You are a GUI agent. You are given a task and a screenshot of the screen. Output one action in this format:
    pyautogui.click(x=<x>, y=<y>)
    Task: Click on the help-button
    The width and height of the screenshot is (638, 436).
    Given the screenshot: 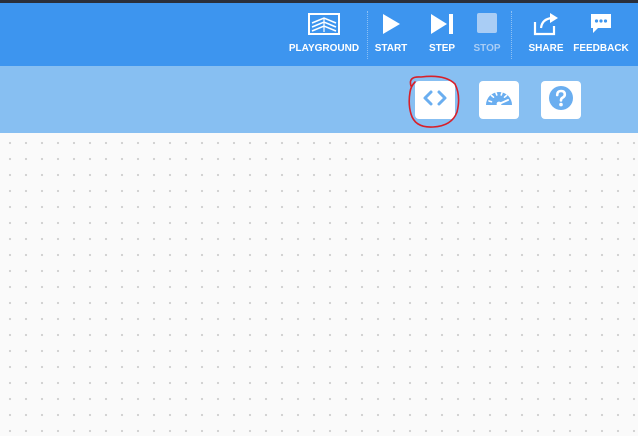 What is the action you would take?
    pyautogui.click(x=561, y=100)
    